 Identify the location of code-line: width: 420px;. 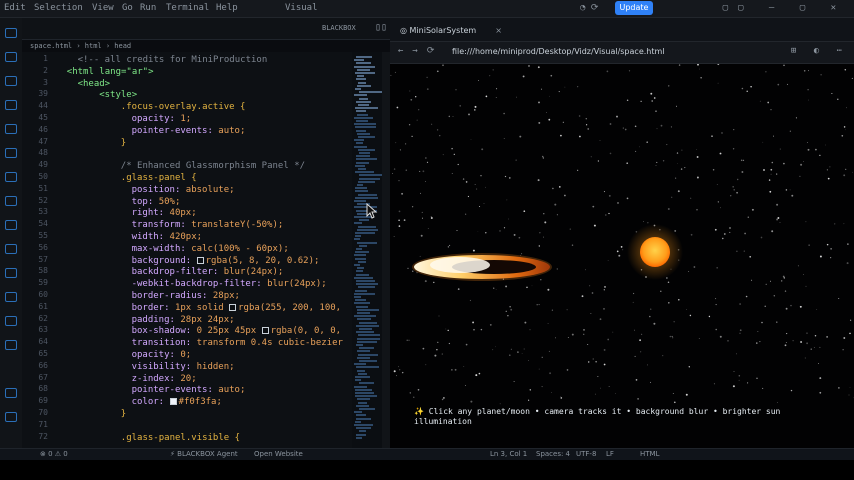
(167, 237).